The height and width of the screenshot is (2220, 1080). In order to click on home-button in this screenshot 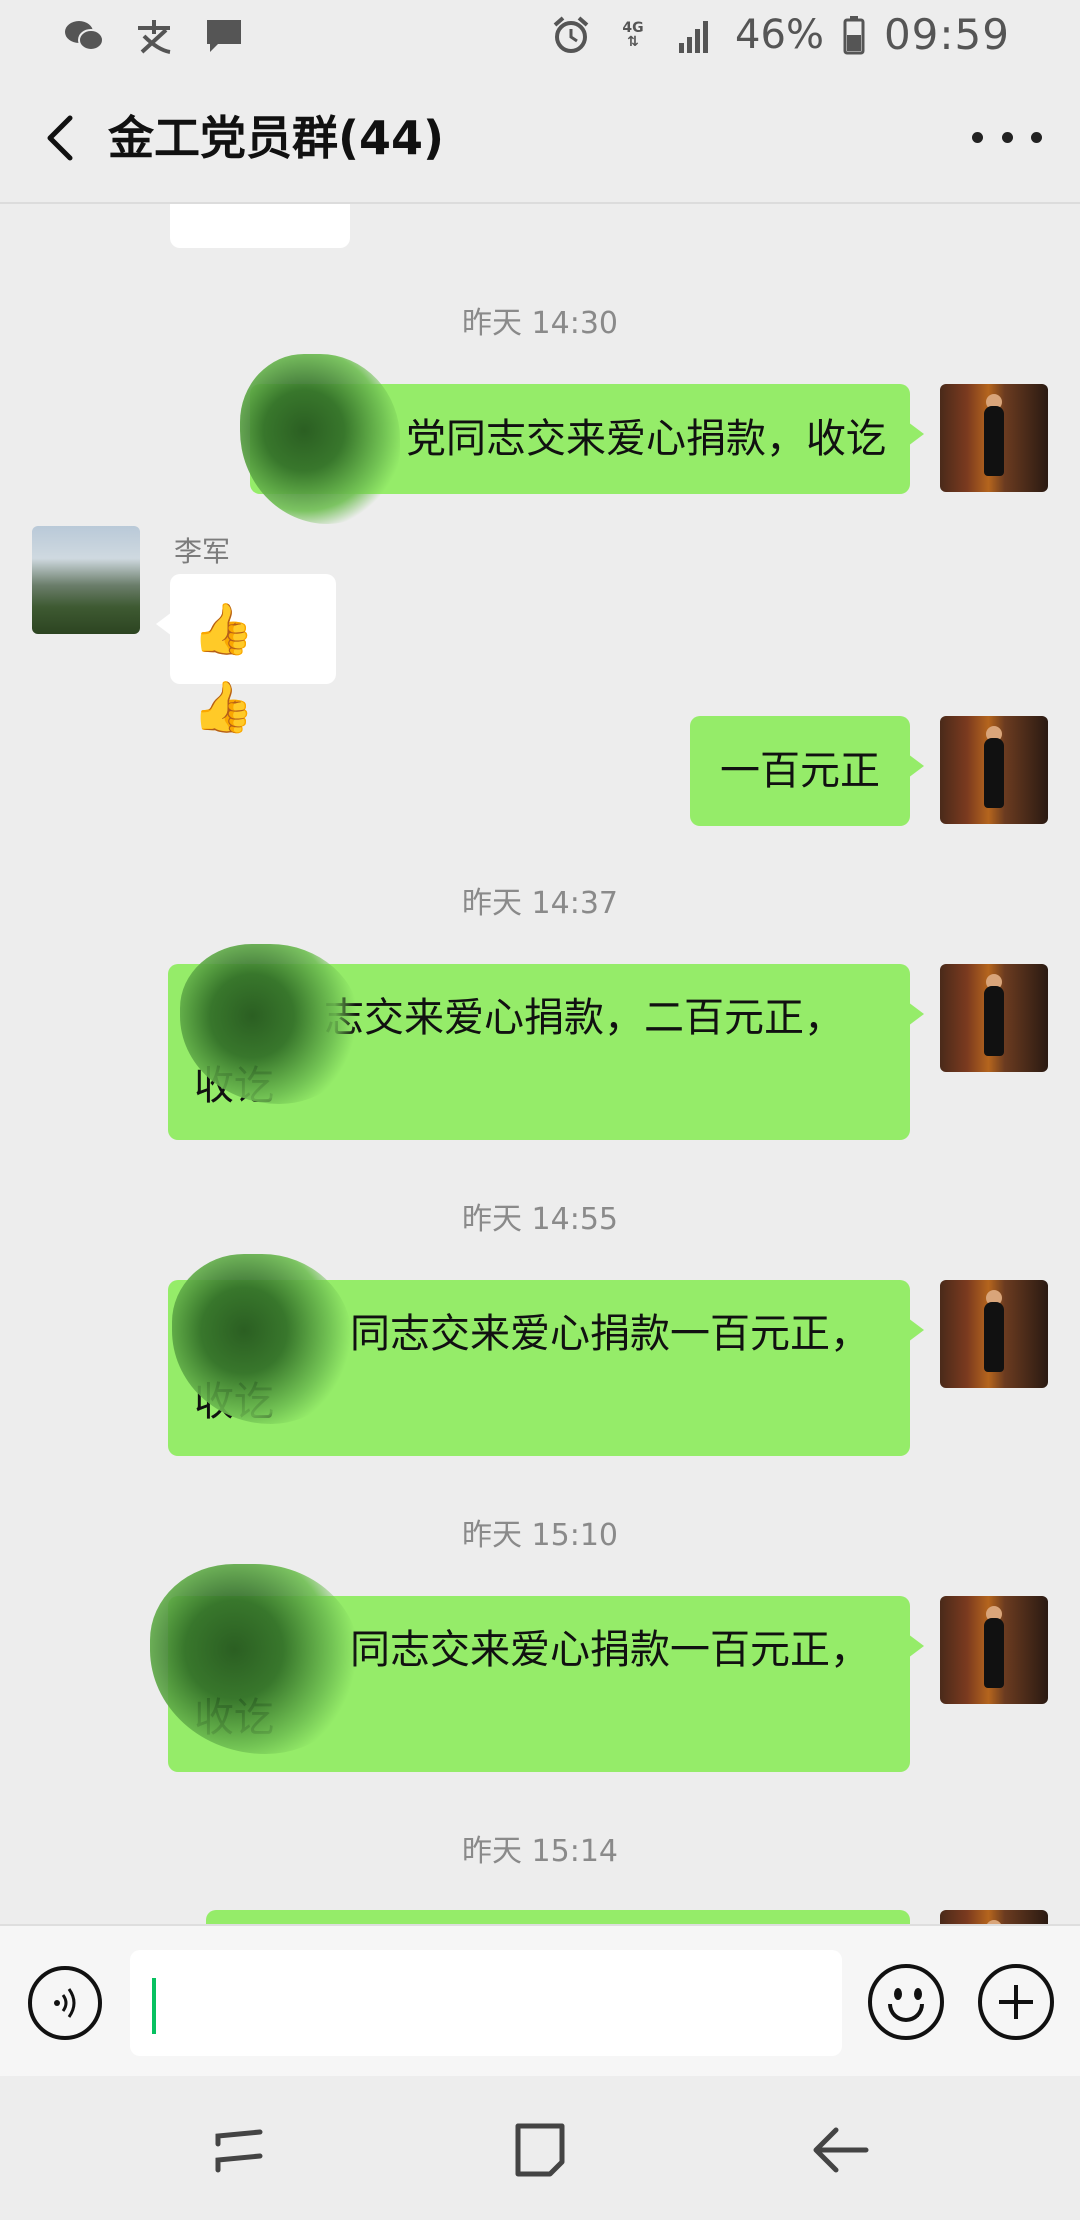, I will do `click(539, 2150)`.